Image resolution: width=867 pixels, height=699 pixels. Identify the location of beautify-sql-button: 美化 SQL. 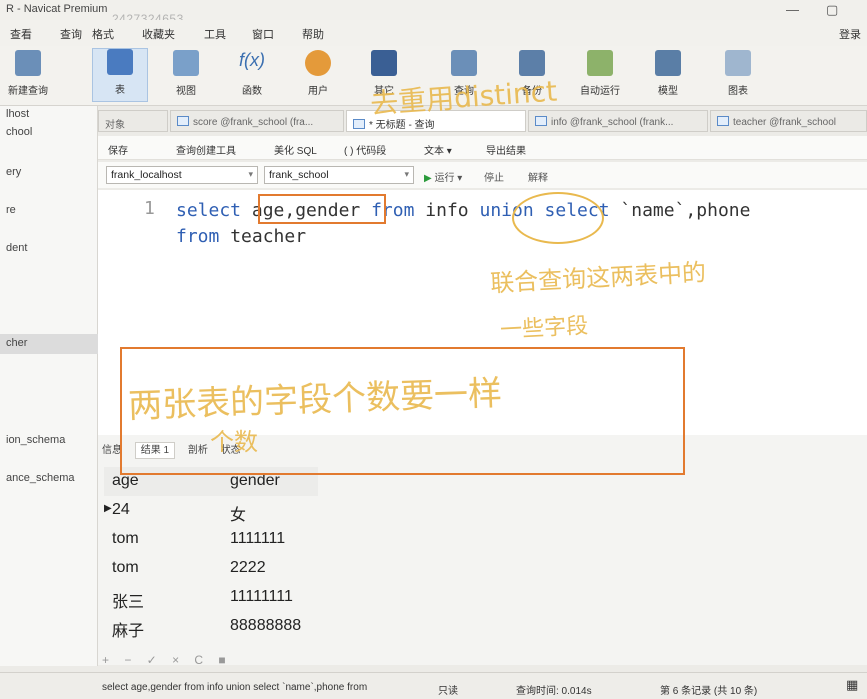
(295, 149).